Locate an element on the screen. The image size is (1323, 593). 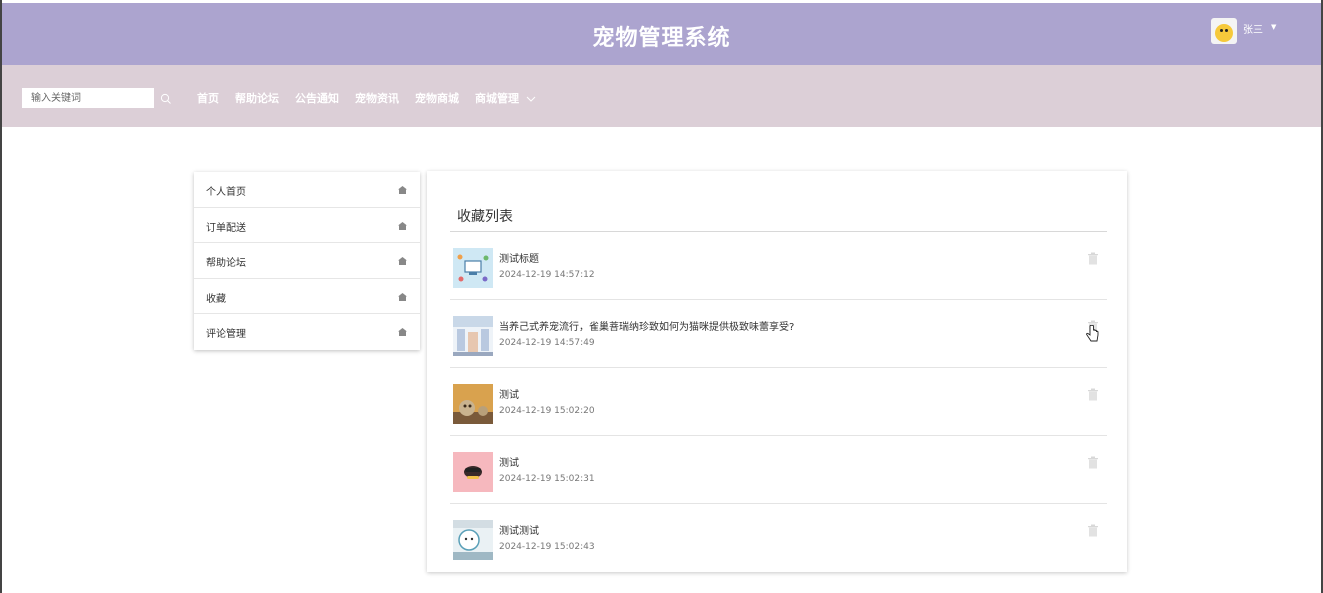
nav-home: 首页 is located at coordinates (208, 98).